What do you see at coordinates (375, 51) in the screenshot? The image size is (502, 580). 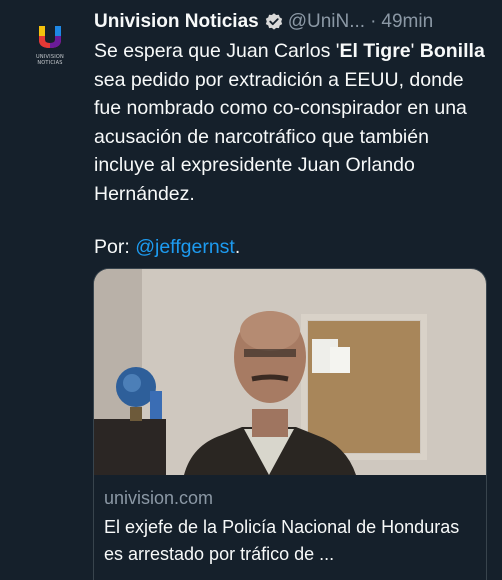 I see `tweet-text-bold-nickname: El Tigre` at bounding box center [375, 51].